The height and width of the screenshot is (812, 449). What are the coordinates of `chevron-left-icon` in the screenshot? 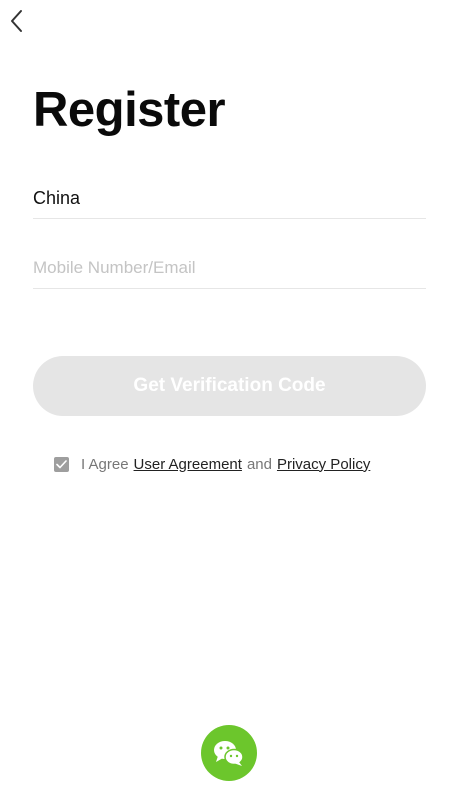 It's located at (16, 21).